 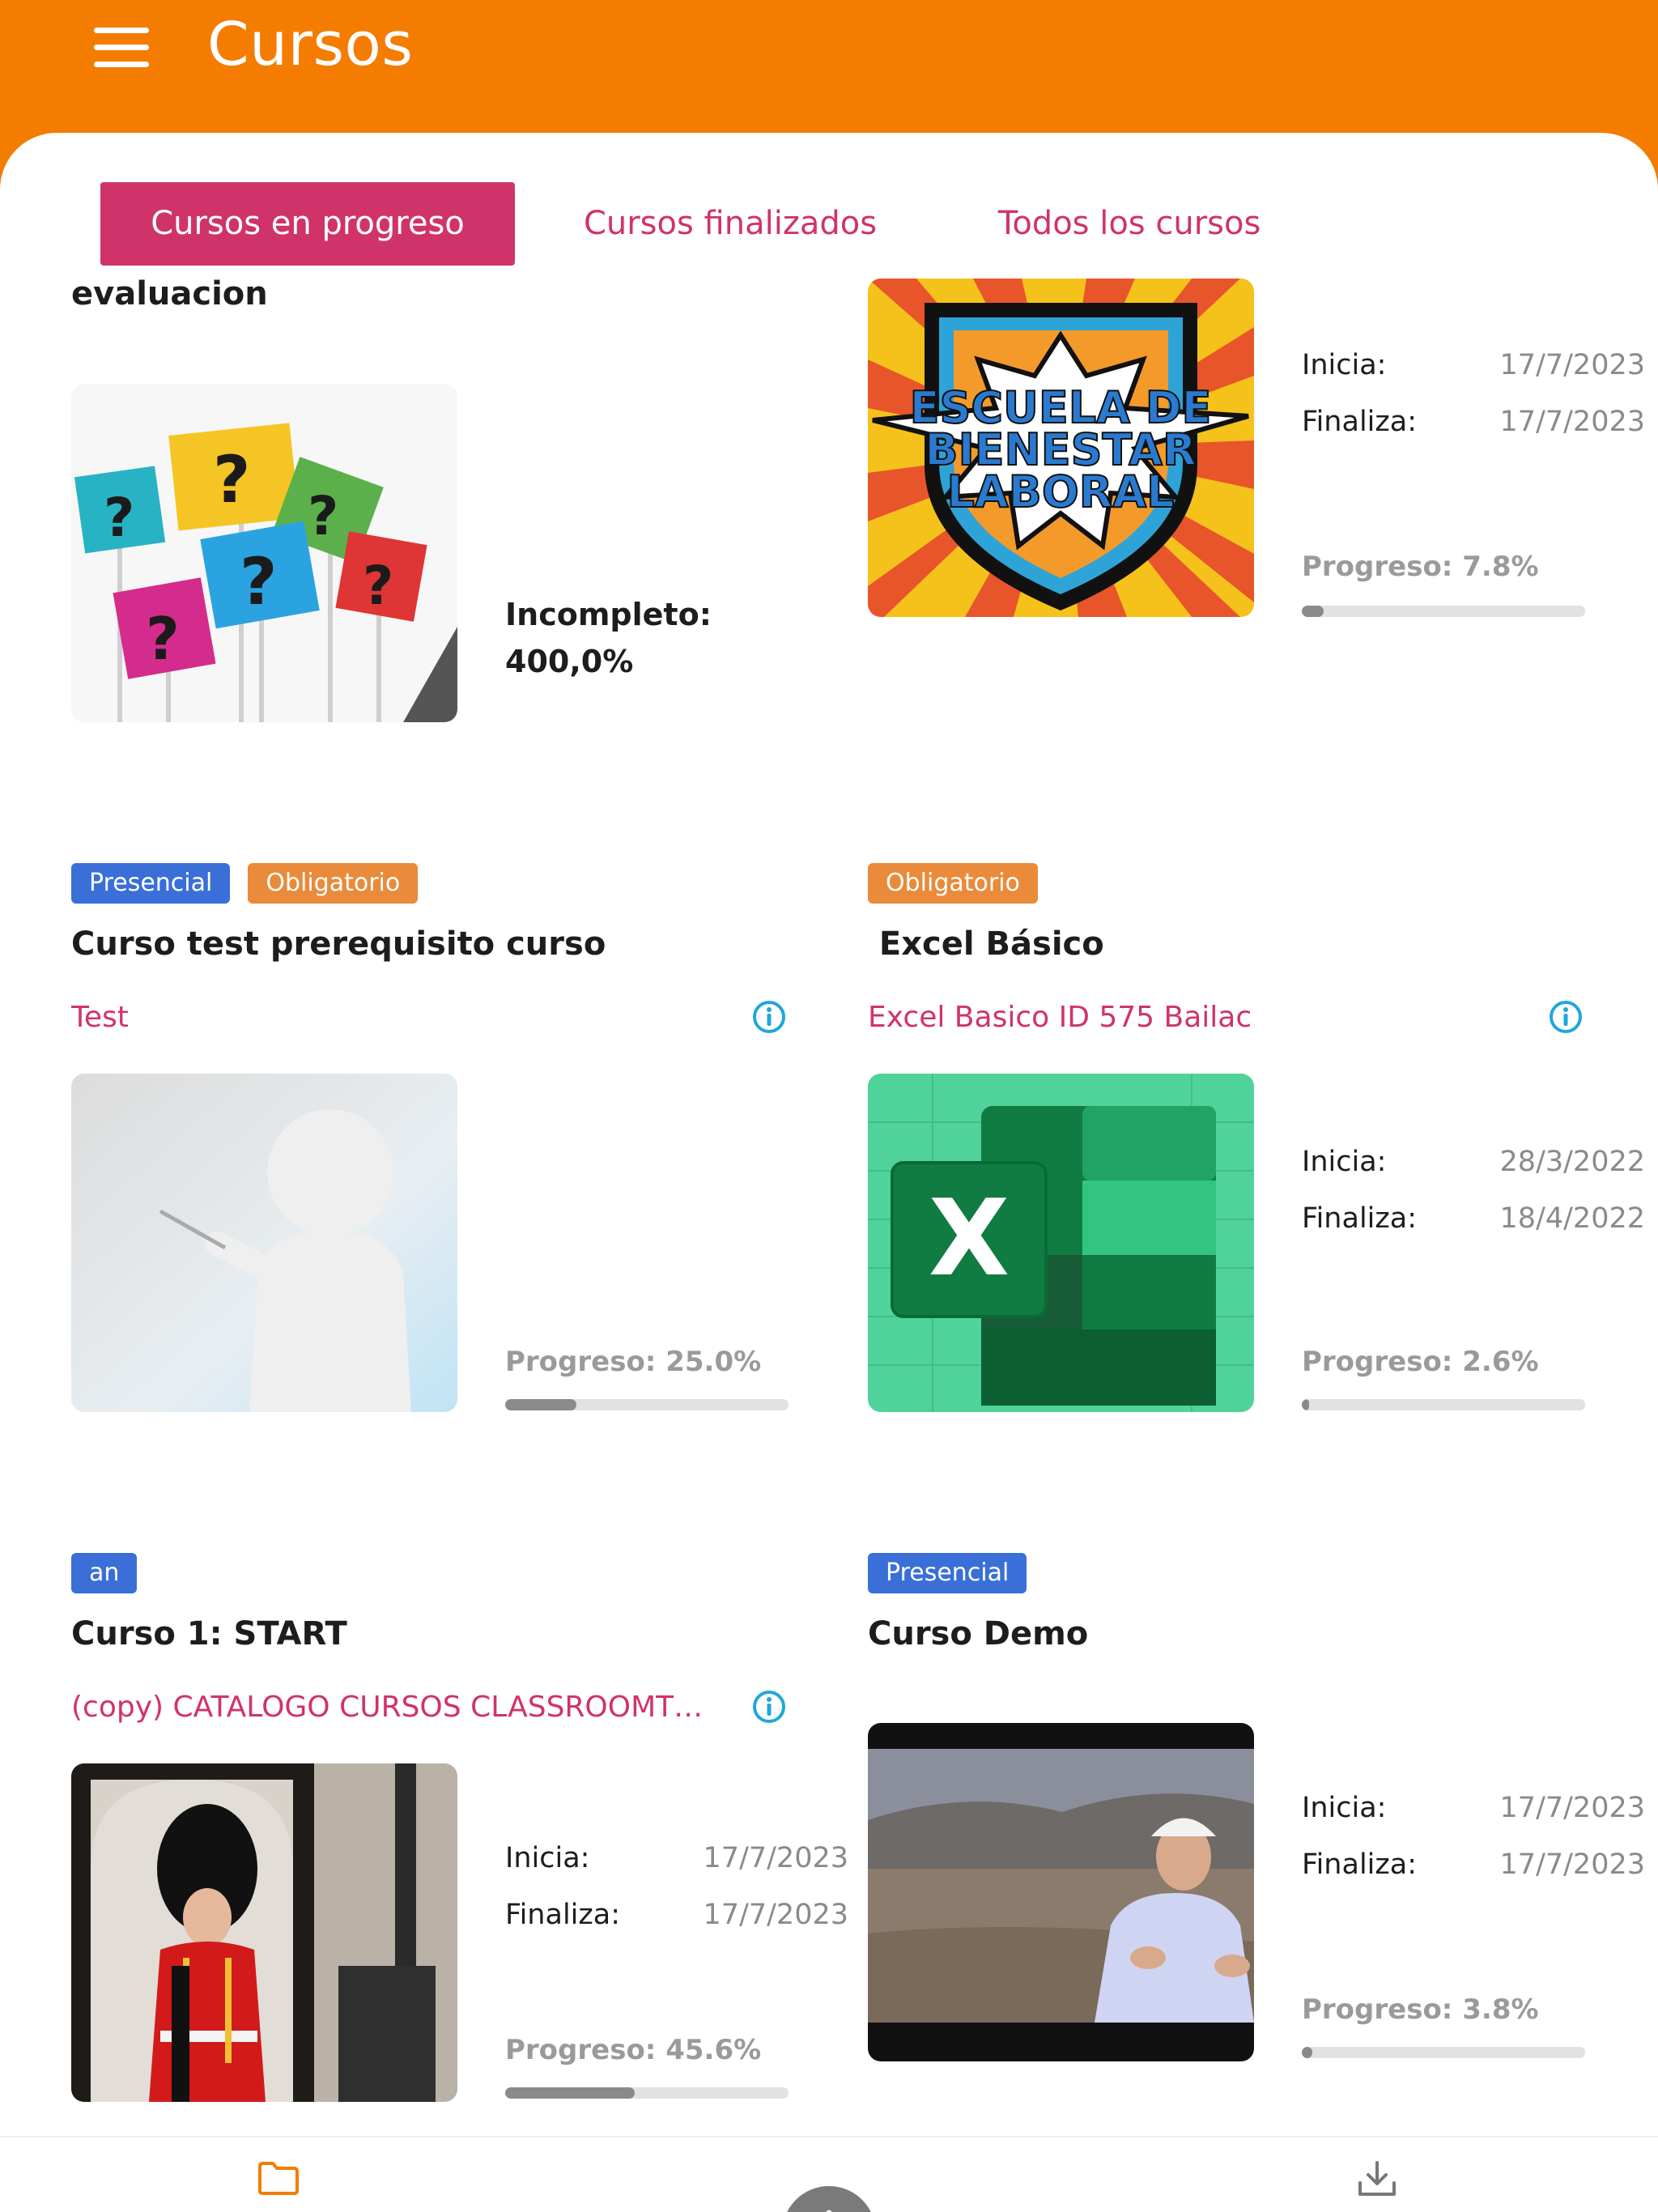 I want to click on progress-label: Progreso: 3.8%, so click(x=1420, y=2010).